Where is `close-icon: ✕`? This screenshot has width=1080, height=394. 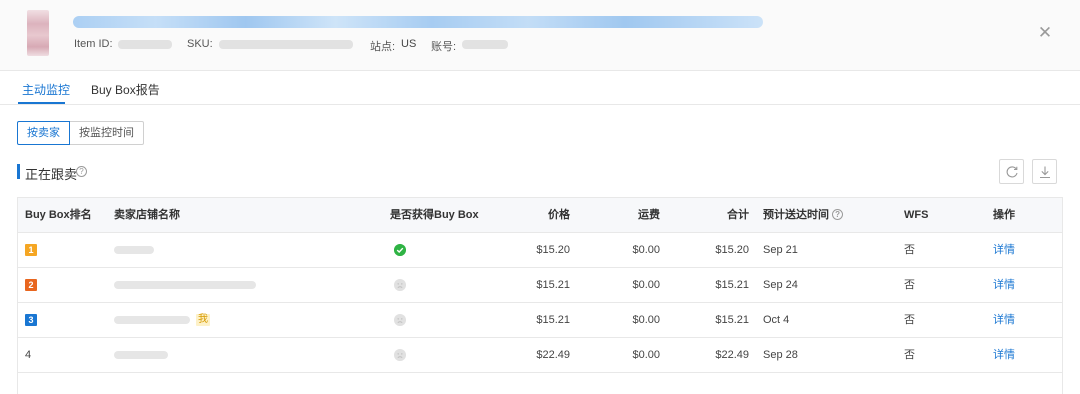 close-icon: ✕ is located at coordinates (1045, 33).